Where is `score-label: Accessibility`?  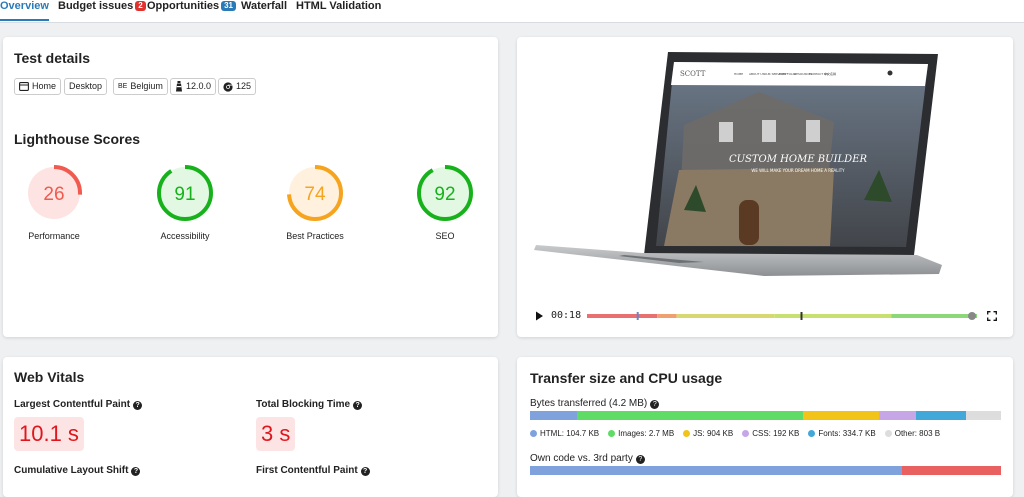
score-label: Accessibility is located at coordinates (185, 236).